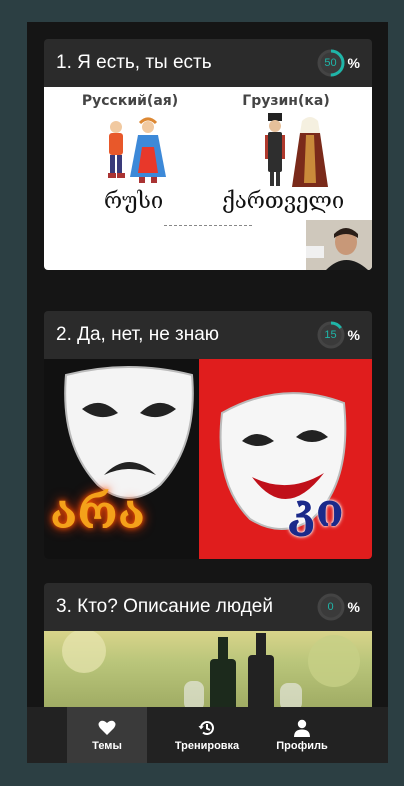  What do you see at coordinates (302, 745) in the screenshot?
I see `nav-label: Профиль` at bounding box center [302, 745].